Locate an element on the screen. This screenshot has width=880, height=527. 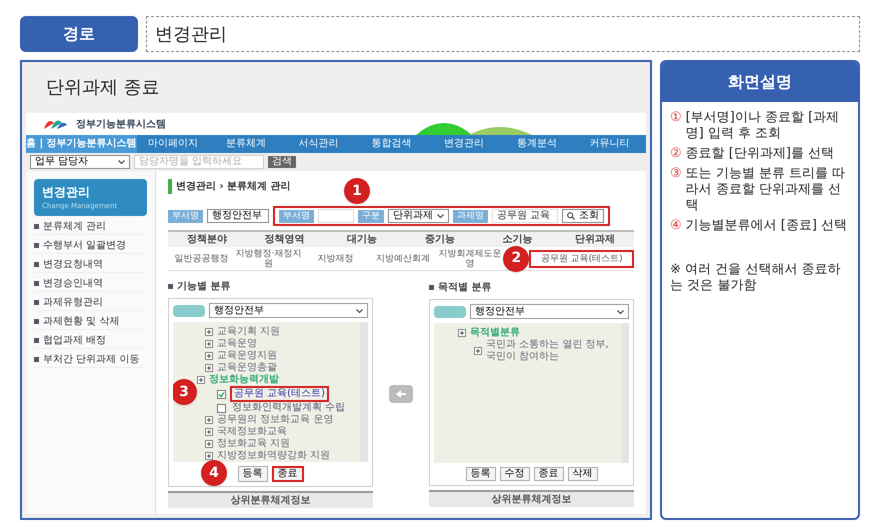
column-header: 대기능 is located at coordinates (362, 240).